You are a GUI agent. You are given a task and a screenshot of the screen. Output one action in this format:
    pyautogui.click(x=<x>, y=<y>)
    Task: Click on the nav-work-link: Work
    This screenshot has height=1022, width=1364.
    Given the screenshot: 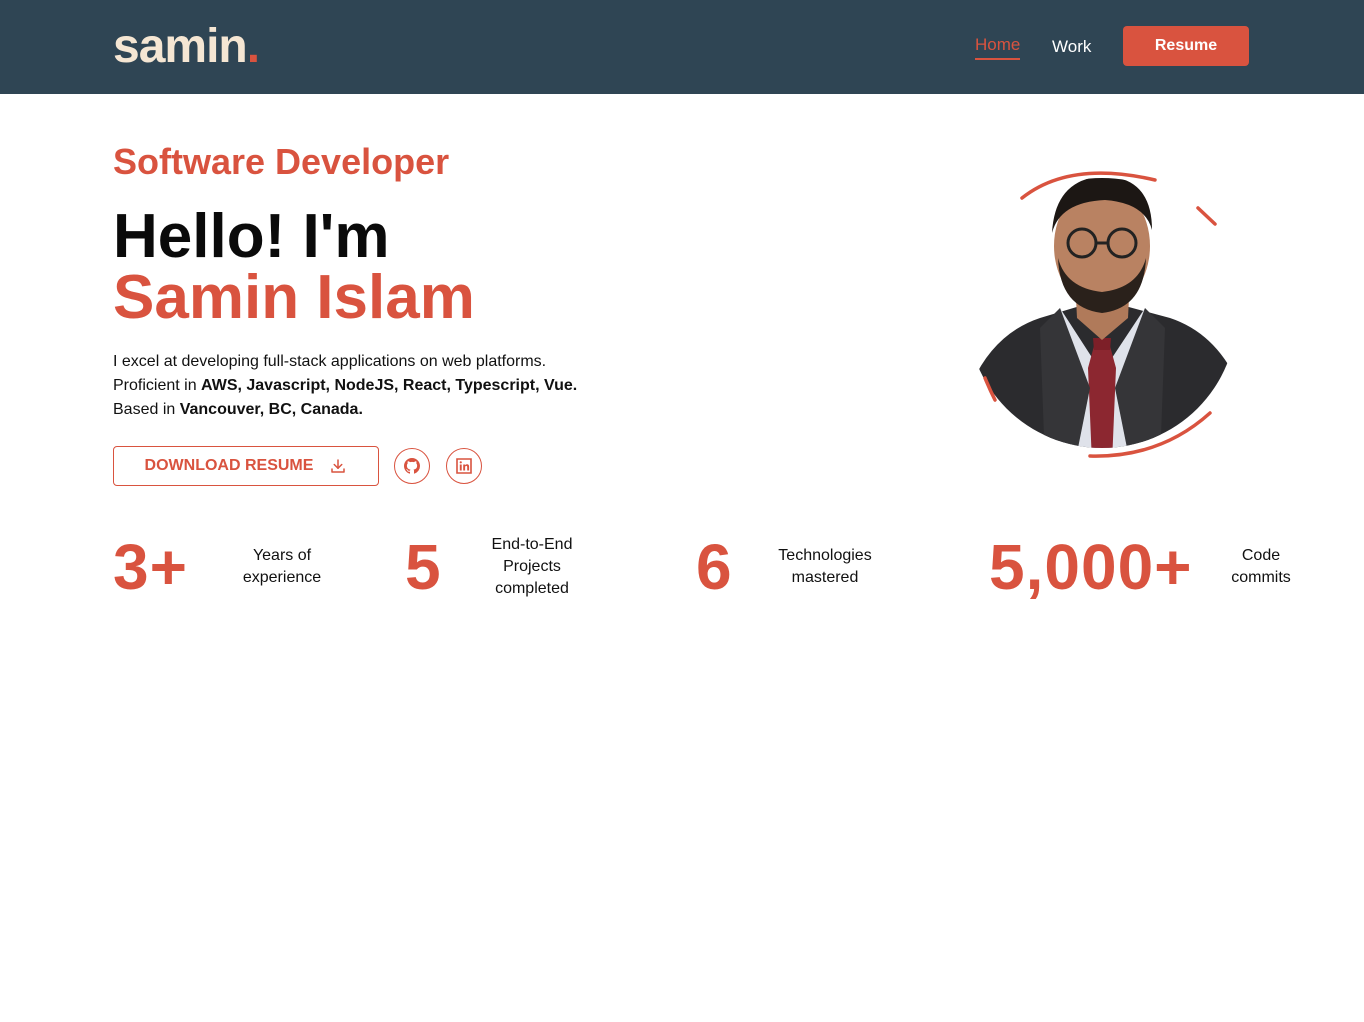 What is the action you would take?
    pyautogui.click(x=1071, y=47)
    